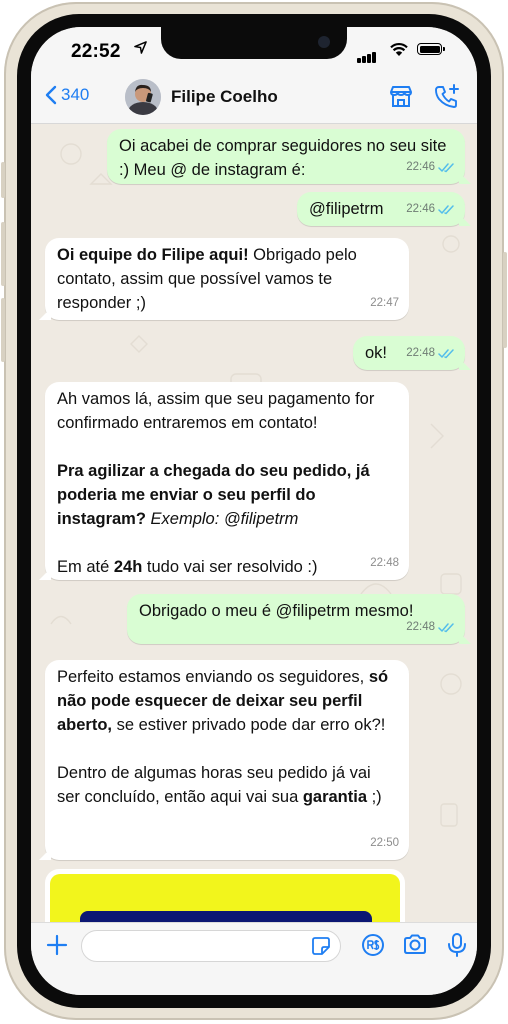 Image resolution: width=508 pixels, height=1024 pixels. What do you see at coordinates (447, 97) in the screenshot?
I see `add-call-icon` at bounding box center [447, 97].